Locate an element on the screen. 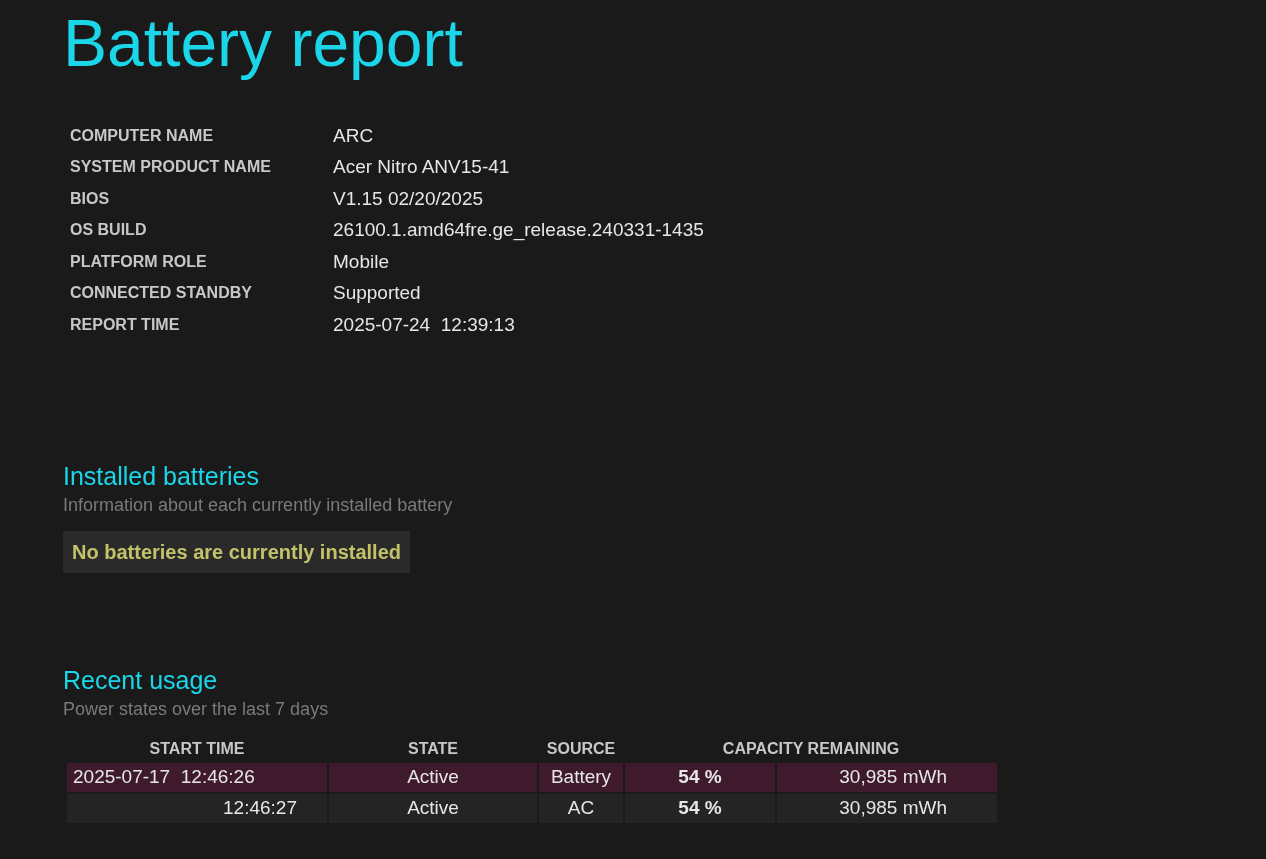  info-label: SYSTEM PRODUCT NAME is located at coordinates (171, 167).